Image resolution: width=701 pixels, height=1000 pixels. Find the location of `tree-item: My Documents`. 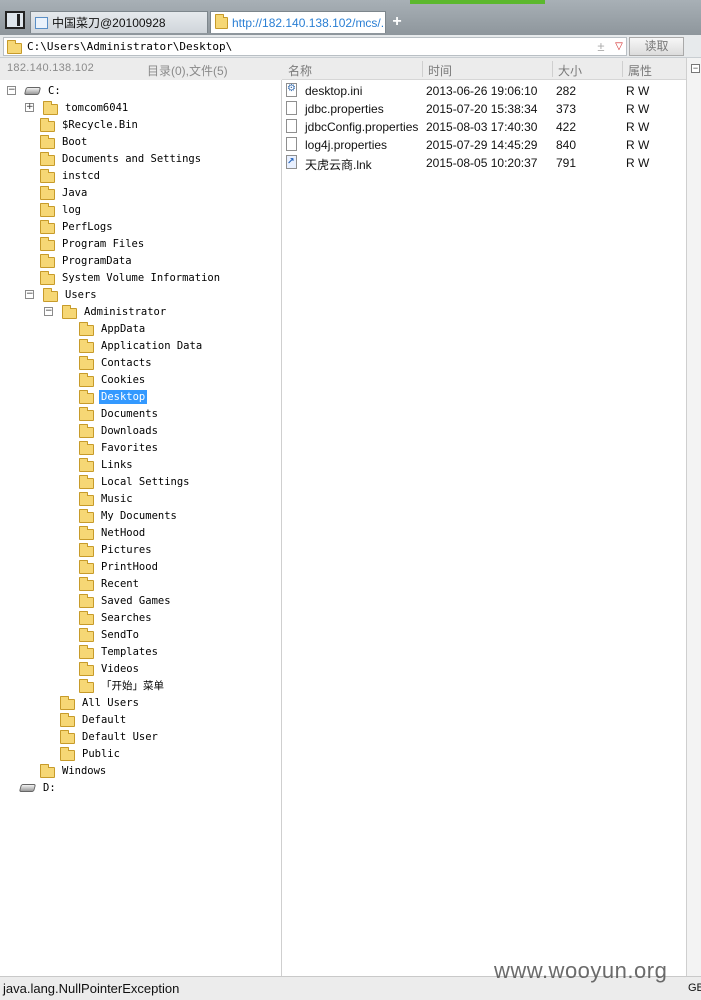

tree-item: My Documents is located at coordinates (129, 515).